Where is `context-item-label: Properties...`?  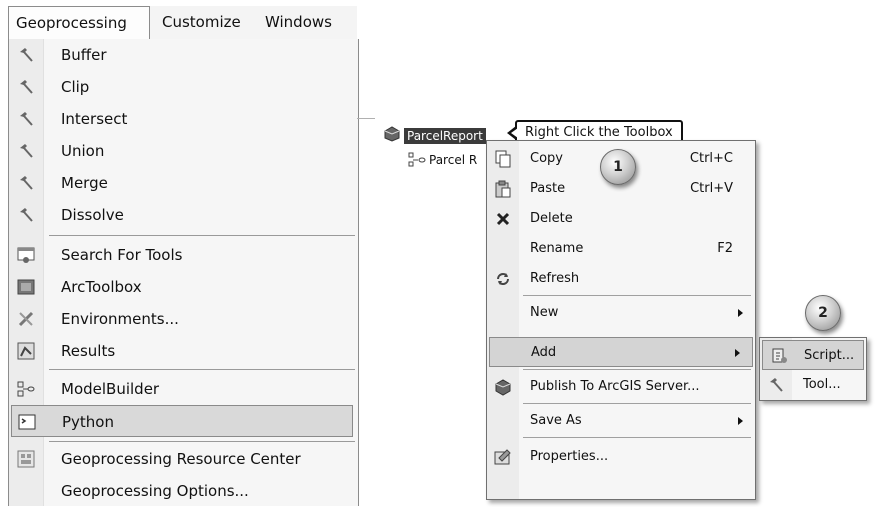 context-item-label: Properties... is located at coordinates (569, 456).